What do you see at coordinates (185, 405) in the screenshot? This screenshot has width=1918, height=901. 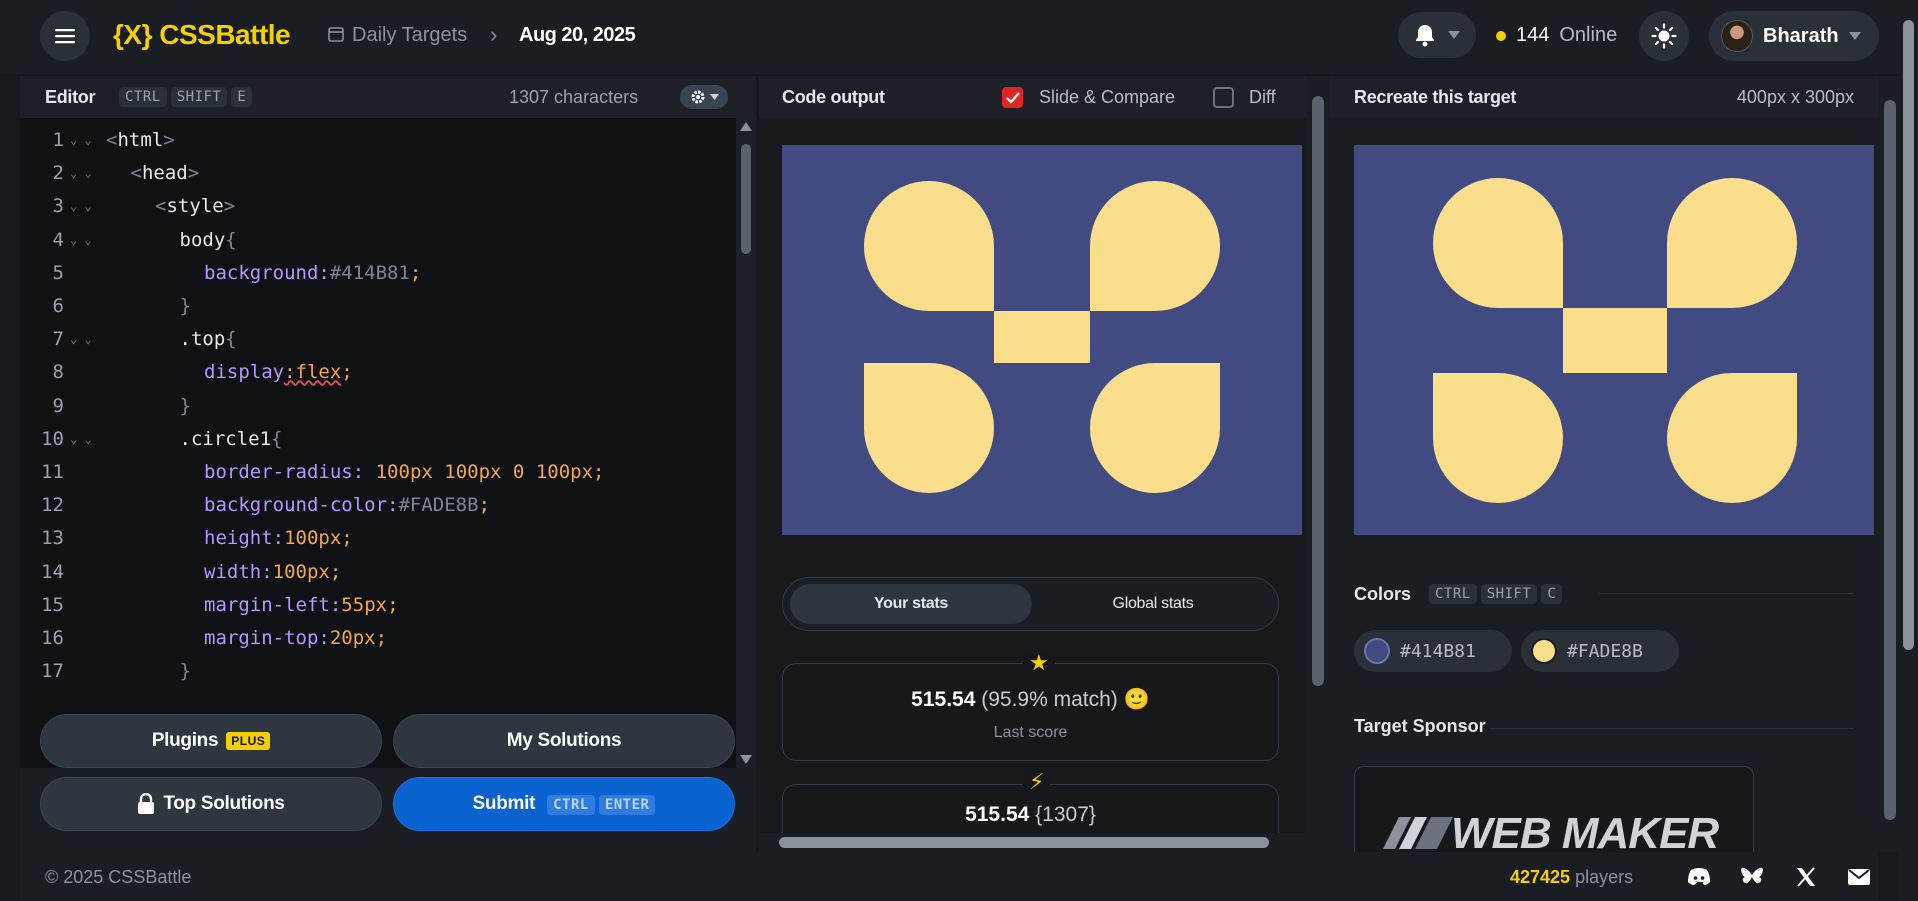 I see `code-text: }` at bounding box center [185, 405].